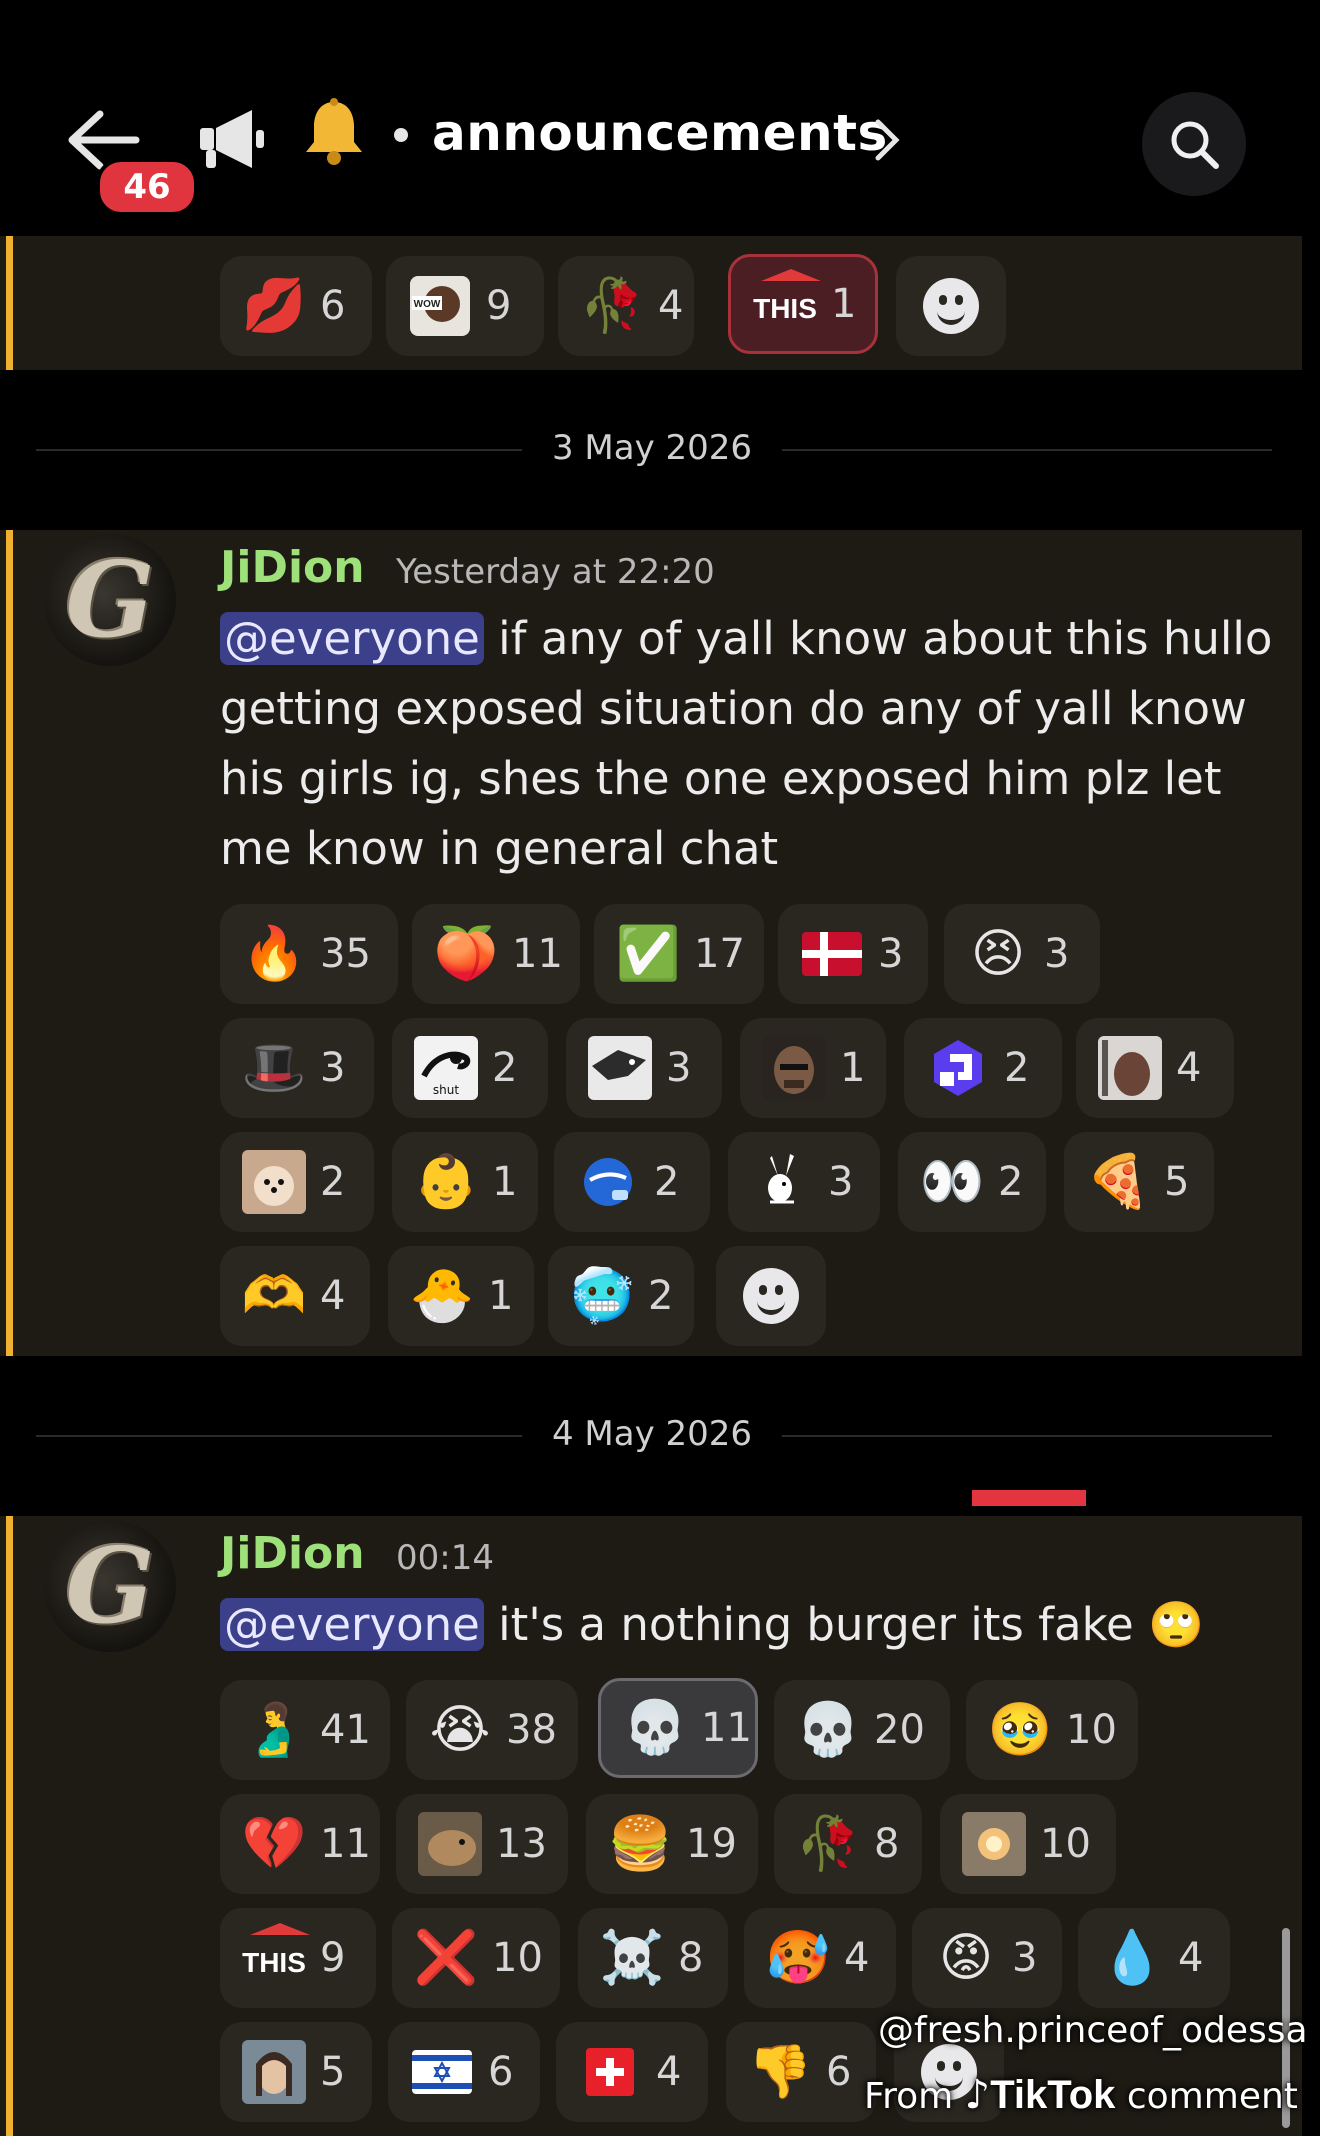 The height and width of the screenshot is (2136, 1320). Describe the element at coordinates (446, 1958) in the screenshot. I see `cross-mark-icon: ❌` at that location.